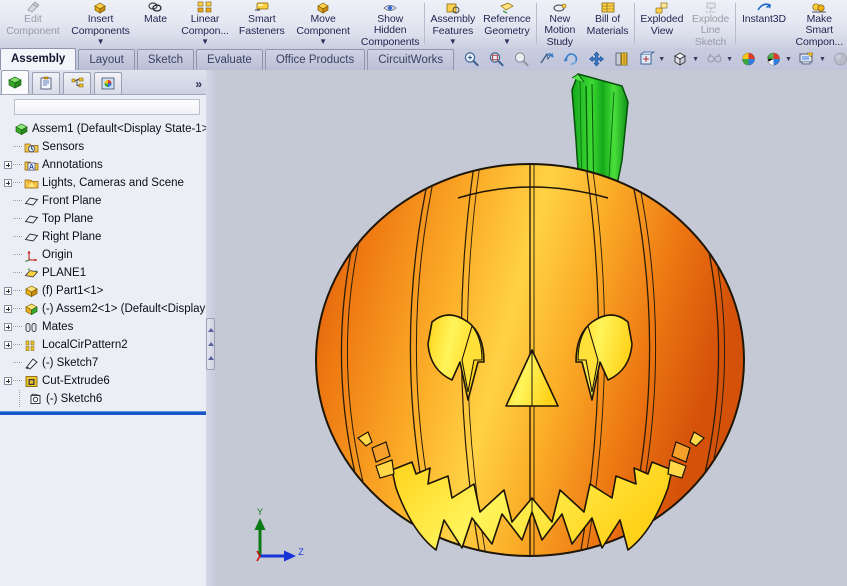  I want to click on tree-item-front-plane: Front Plane, so click(103, 201).